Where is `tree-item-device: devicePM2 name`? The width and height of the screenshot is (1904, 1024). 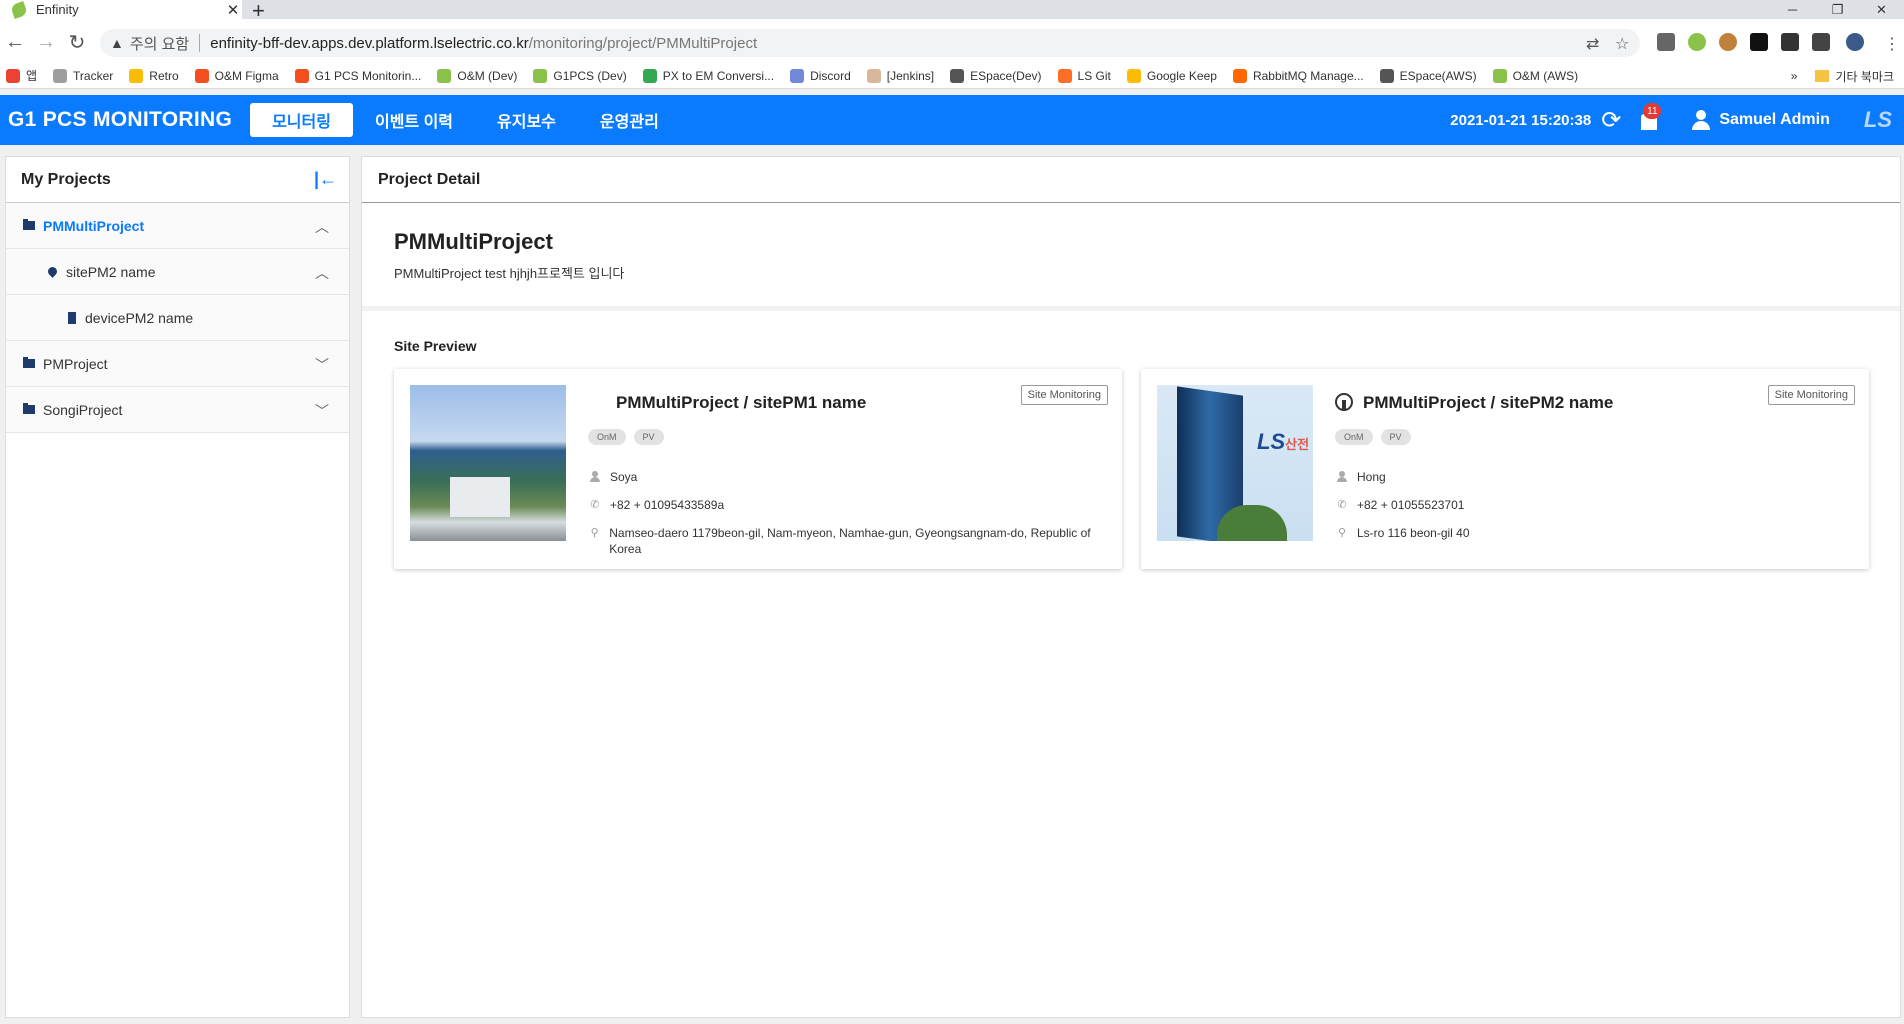
tree-item-device: devicePM2 name is located at coordinates (177, 318).